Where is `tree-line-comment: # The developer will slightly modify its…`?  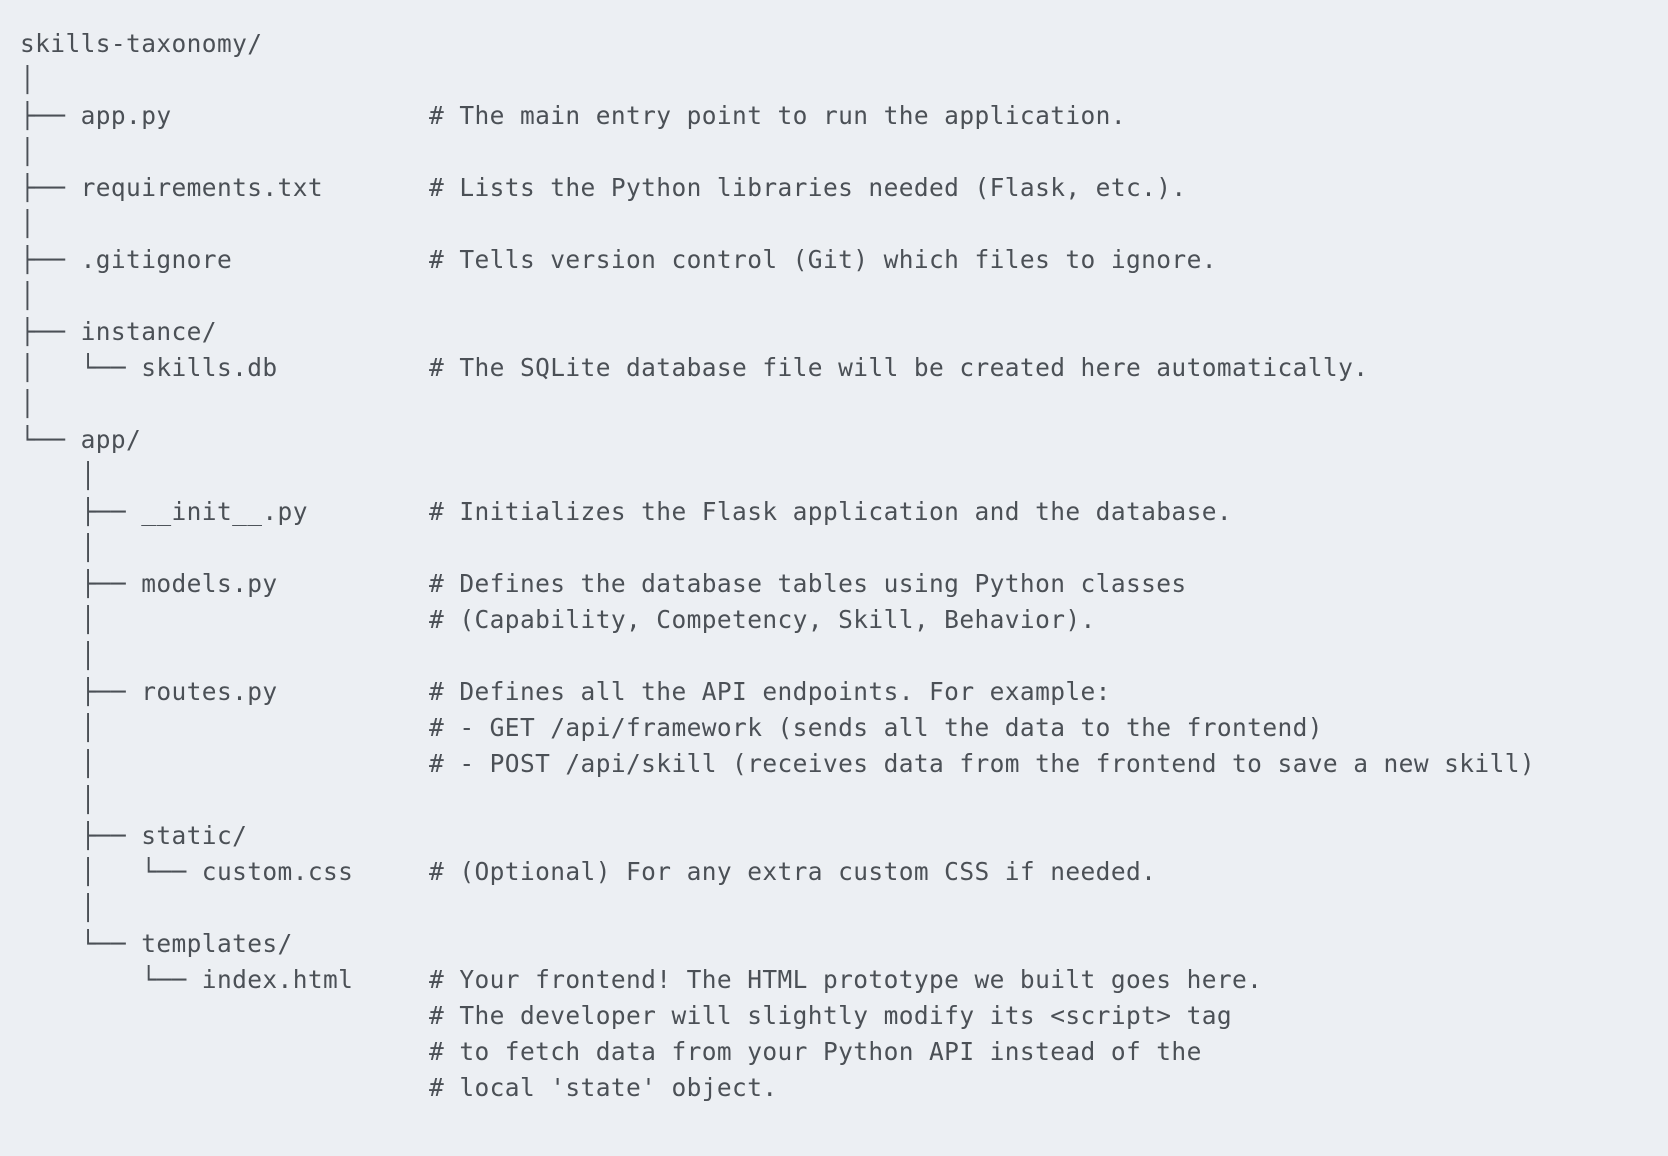 tree-line-comment: # The developer will slightly modify its… is located at coordinates (626, 1015).